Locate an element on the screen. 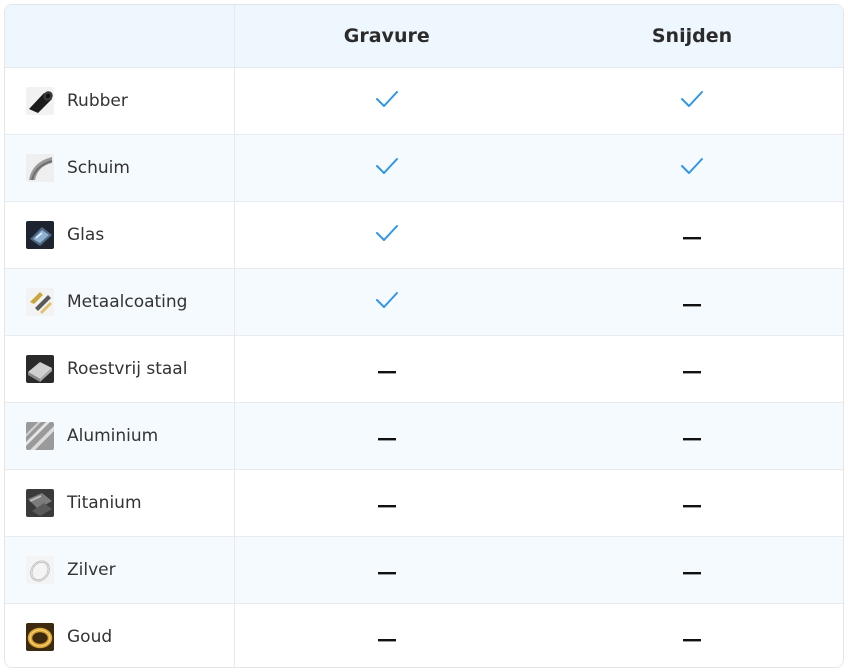 The height and width of the screenshot is (672, 848). material-cell: Rubber is located at coordinates (120, 101).